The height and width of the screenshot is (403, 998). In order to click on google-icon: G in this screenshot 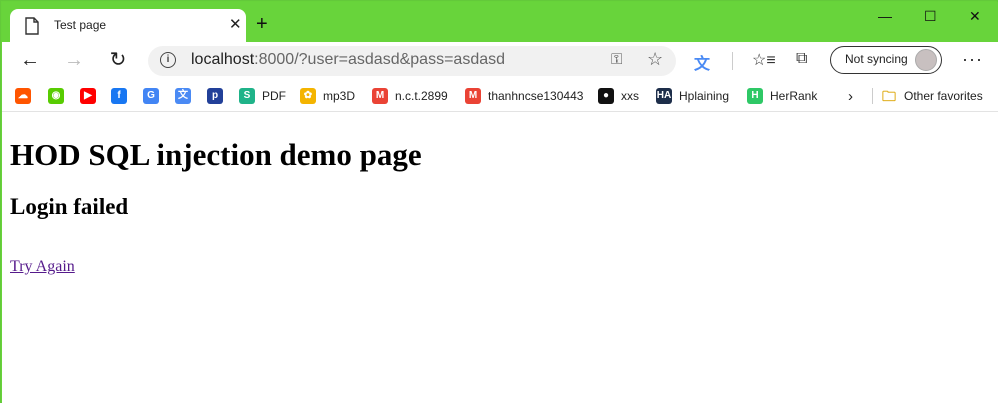, I will do `click(151, 96)`.